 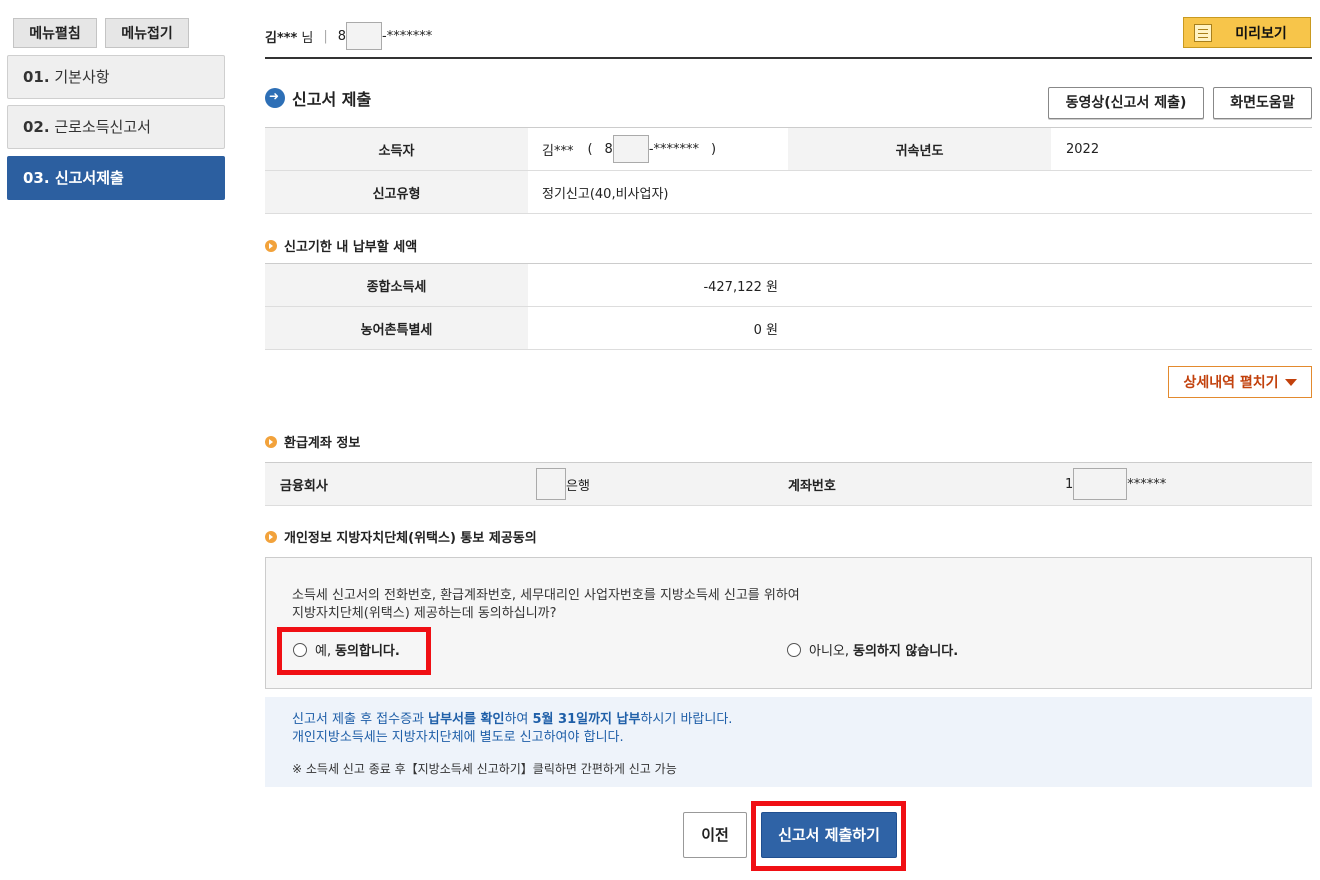 I want to click on notice-line: 개인지방소득세는 지방자치단체에 별도로 신고하여야 합니다., so click(x=458, y=737).